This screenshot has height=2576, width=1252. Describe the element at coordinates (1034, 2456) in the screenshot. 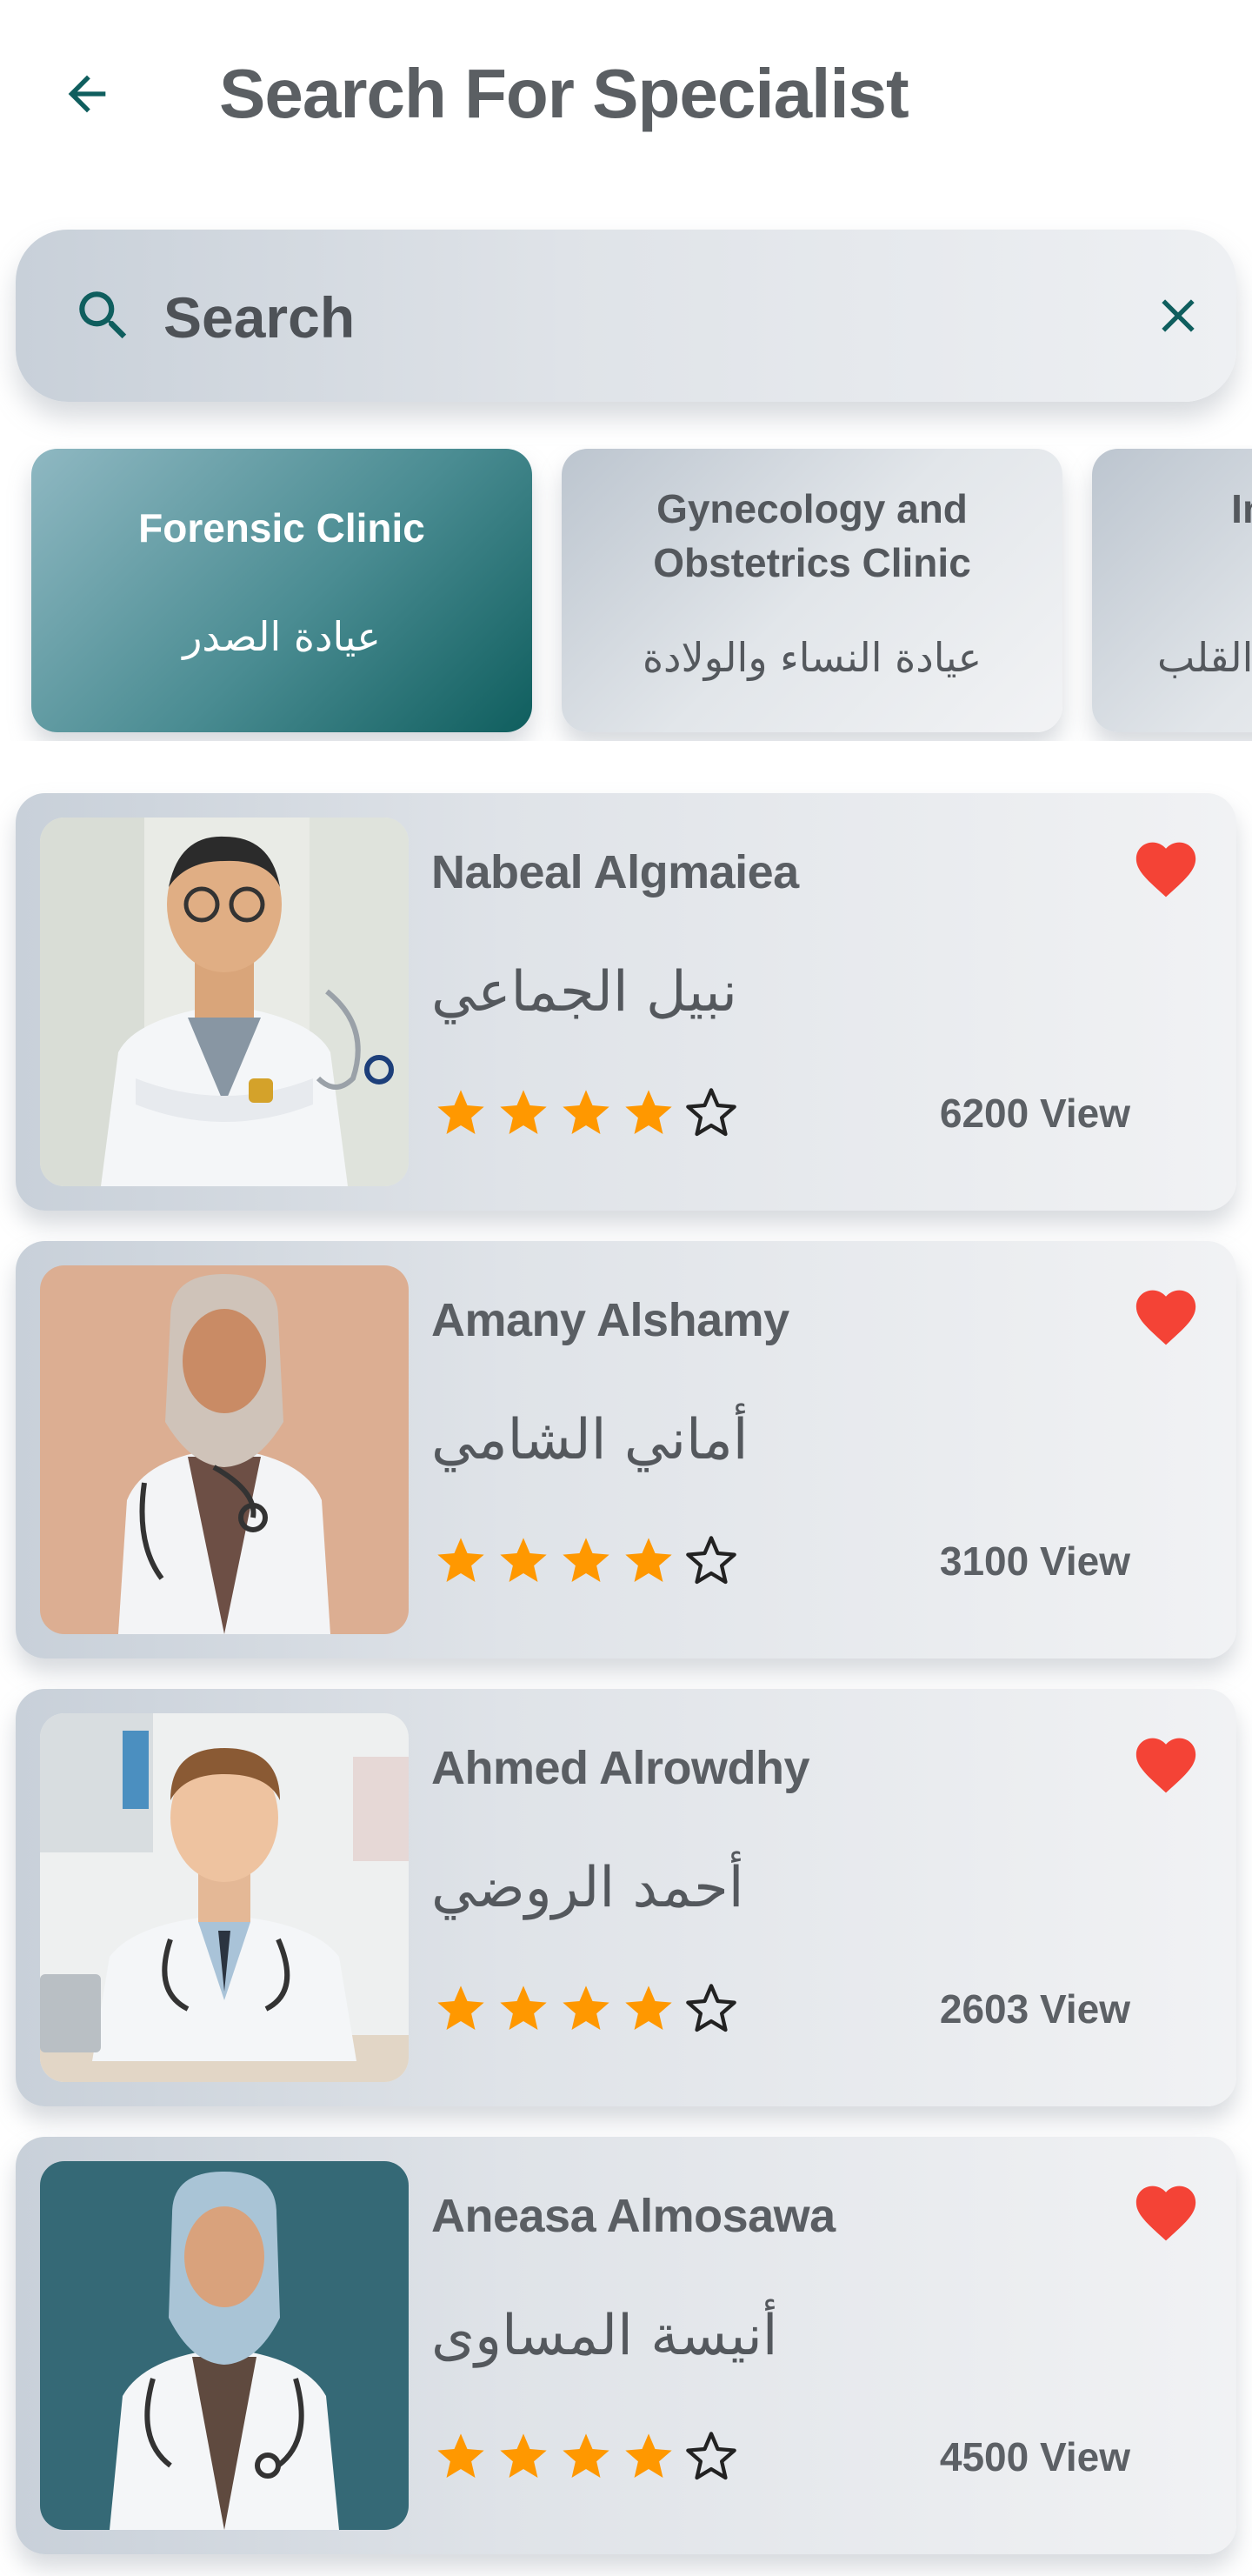

I see `view-count: 4500 View` at that location.